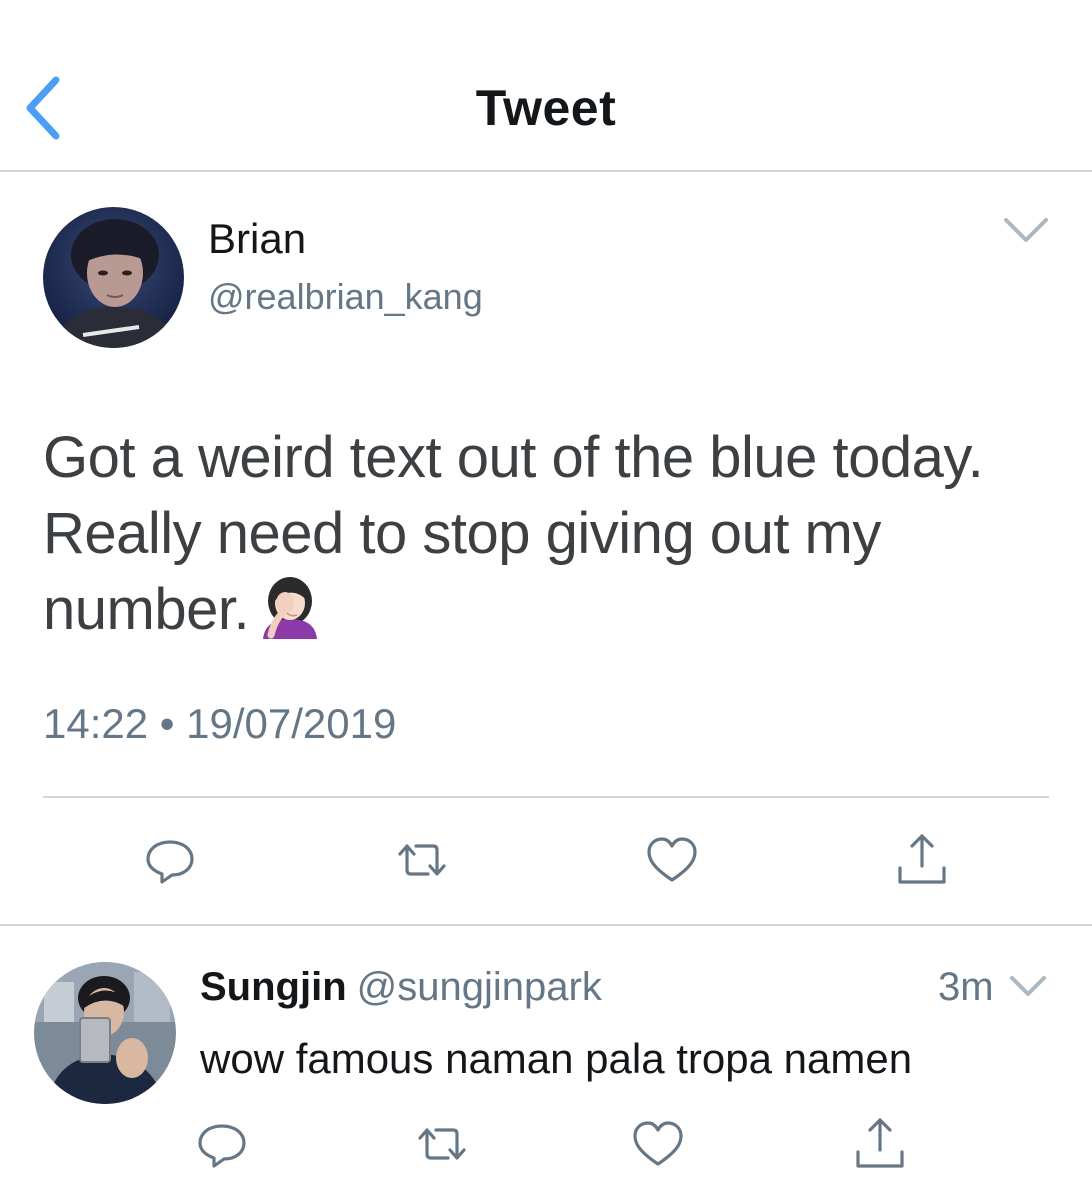 The height and width of the screenshot is (1200, 1092). Describe the element at coordinates (546, 865) in the screenshot. I see `tweet-actions` at that location.